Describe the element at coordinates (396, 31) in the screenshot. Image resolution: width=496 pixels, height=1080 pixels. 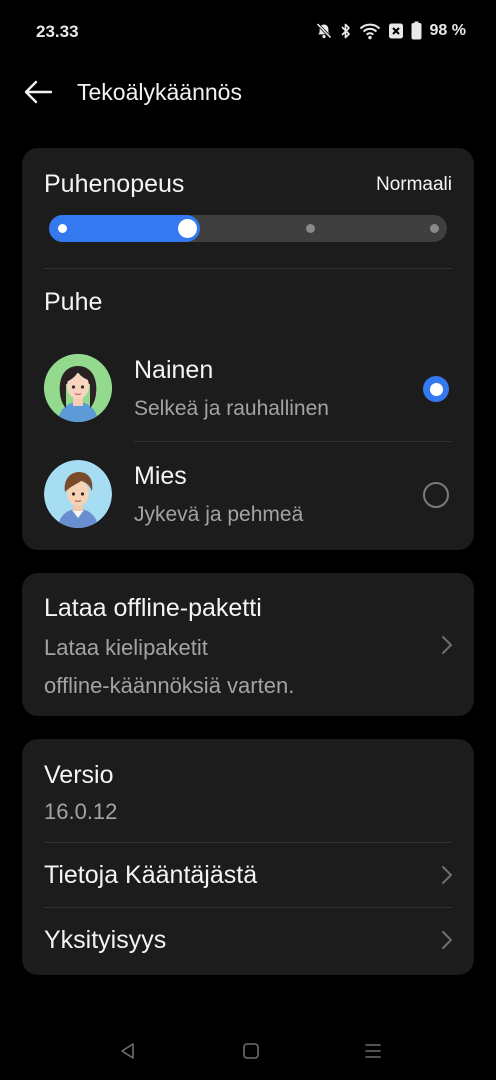
I see `data-saver-icon` at that location.